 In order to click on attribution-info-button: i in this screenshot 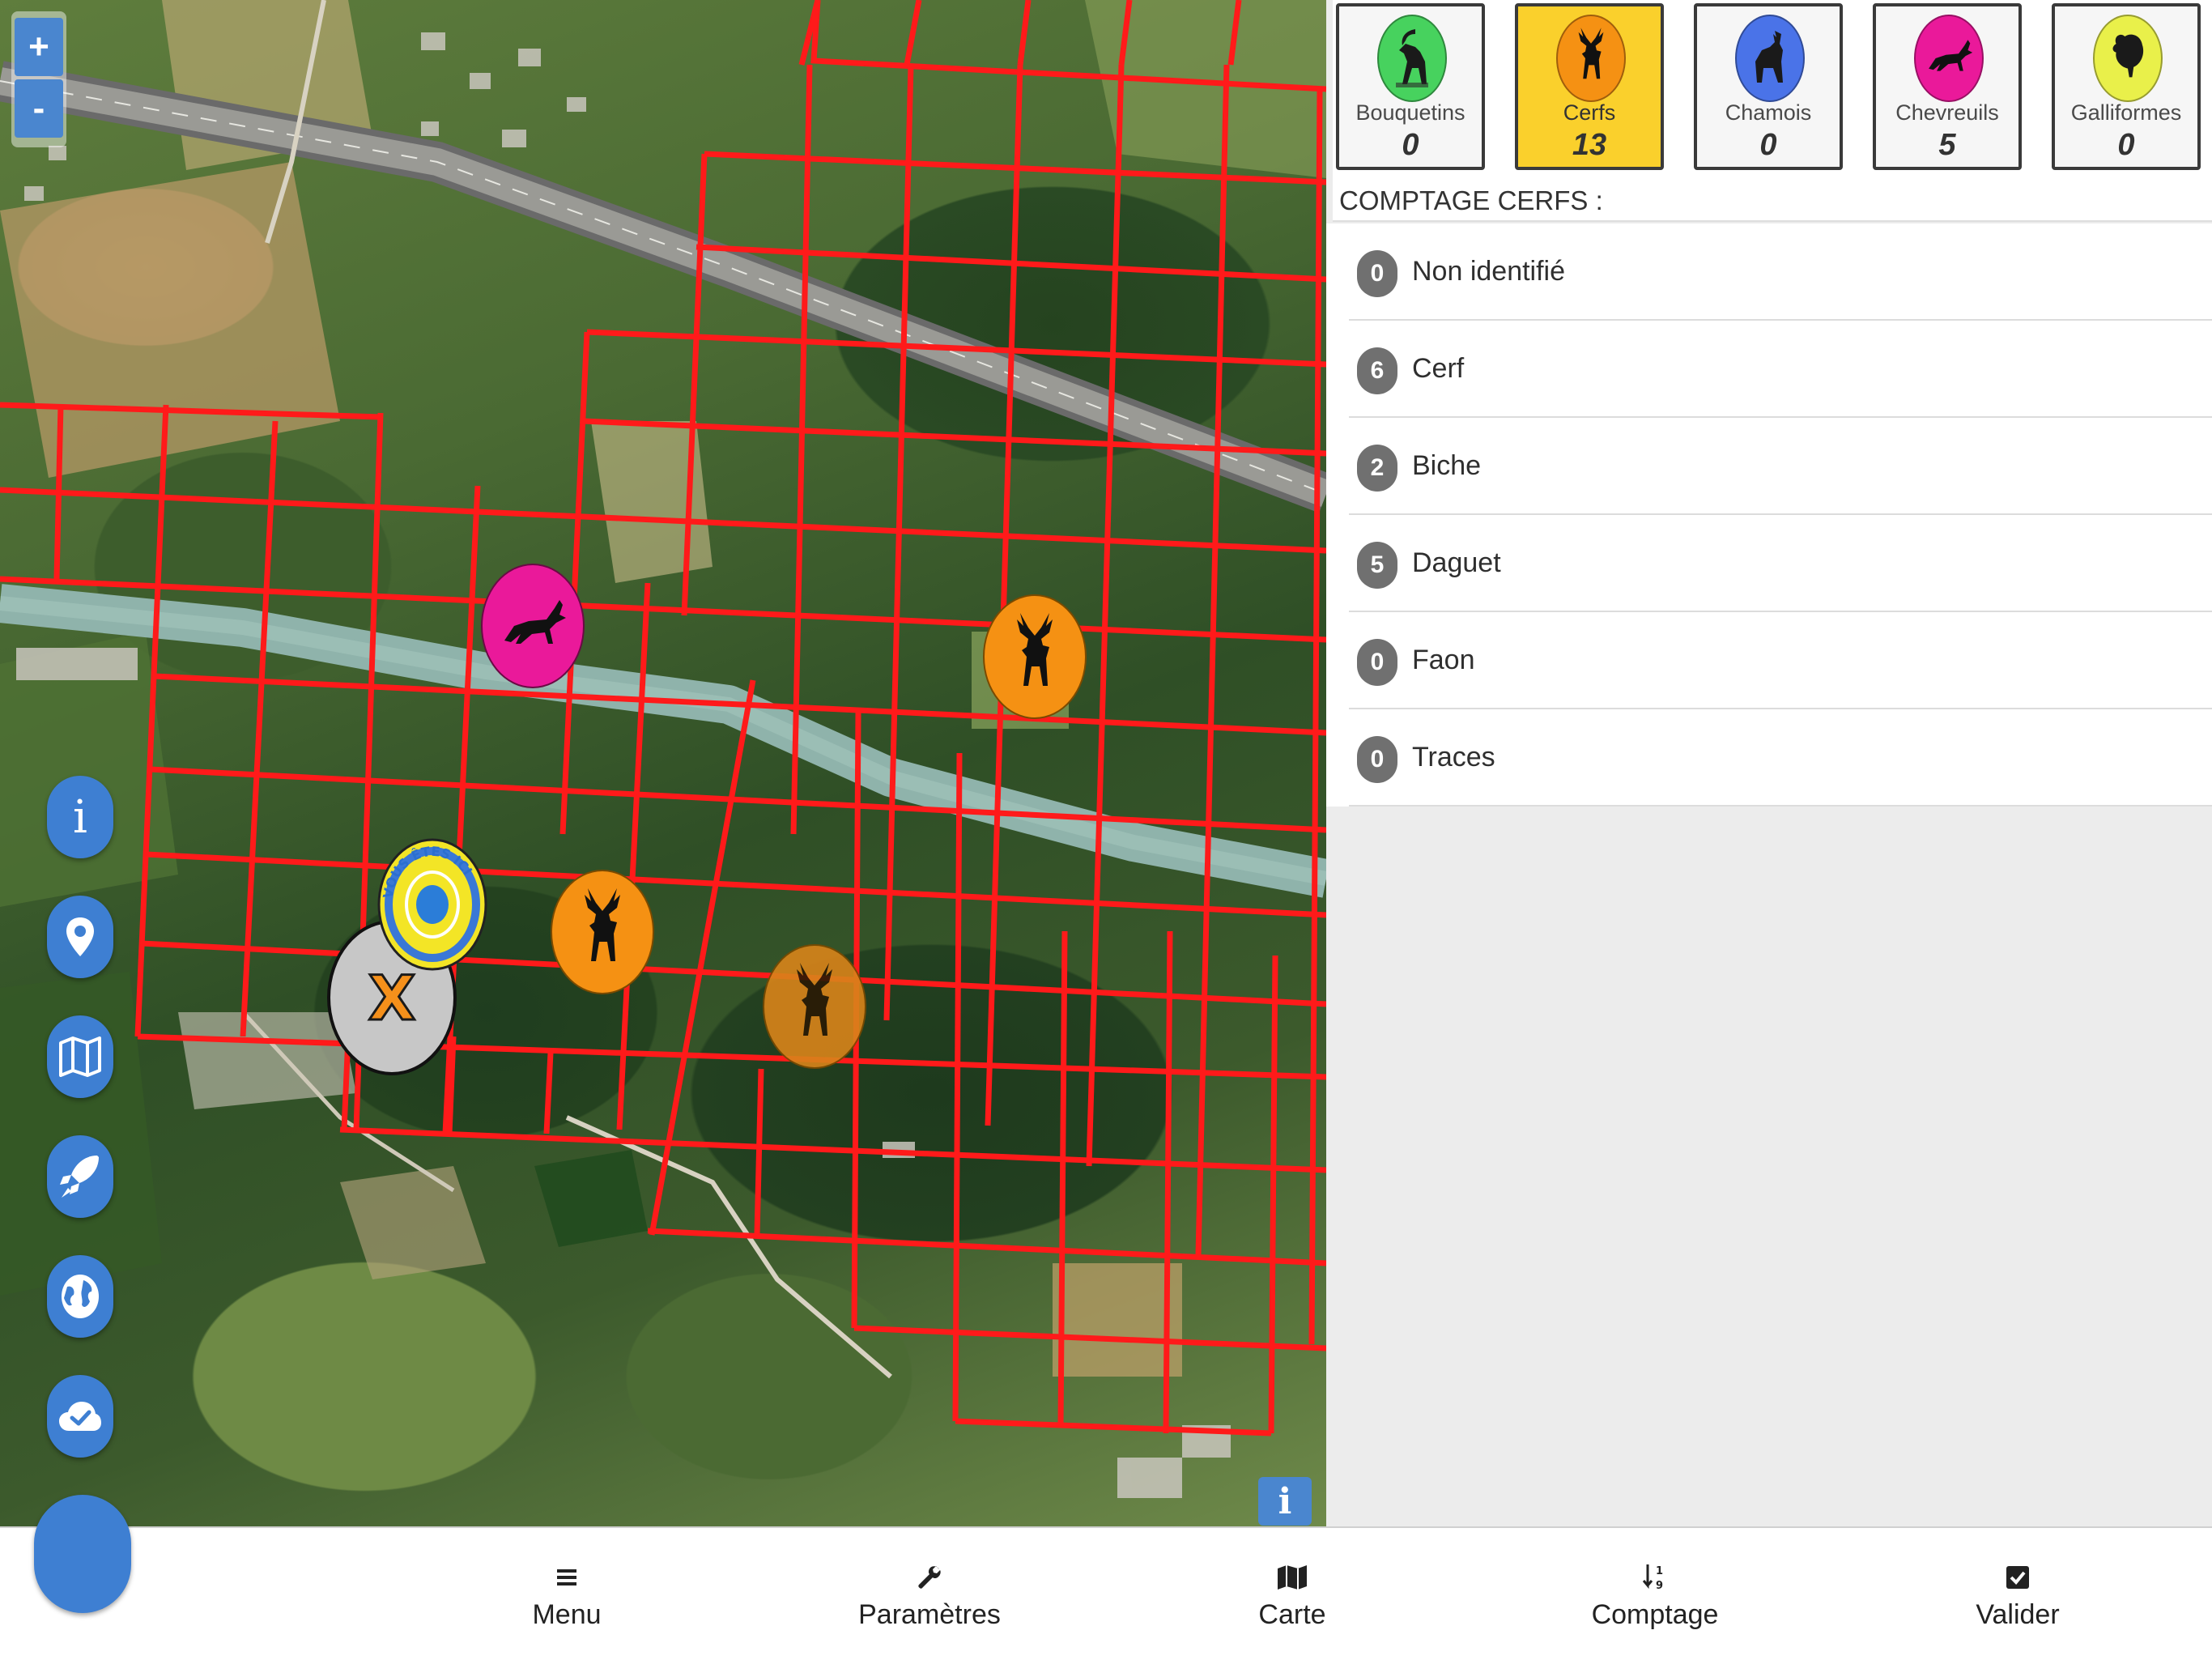, I will do `click(1285, 1501)`.